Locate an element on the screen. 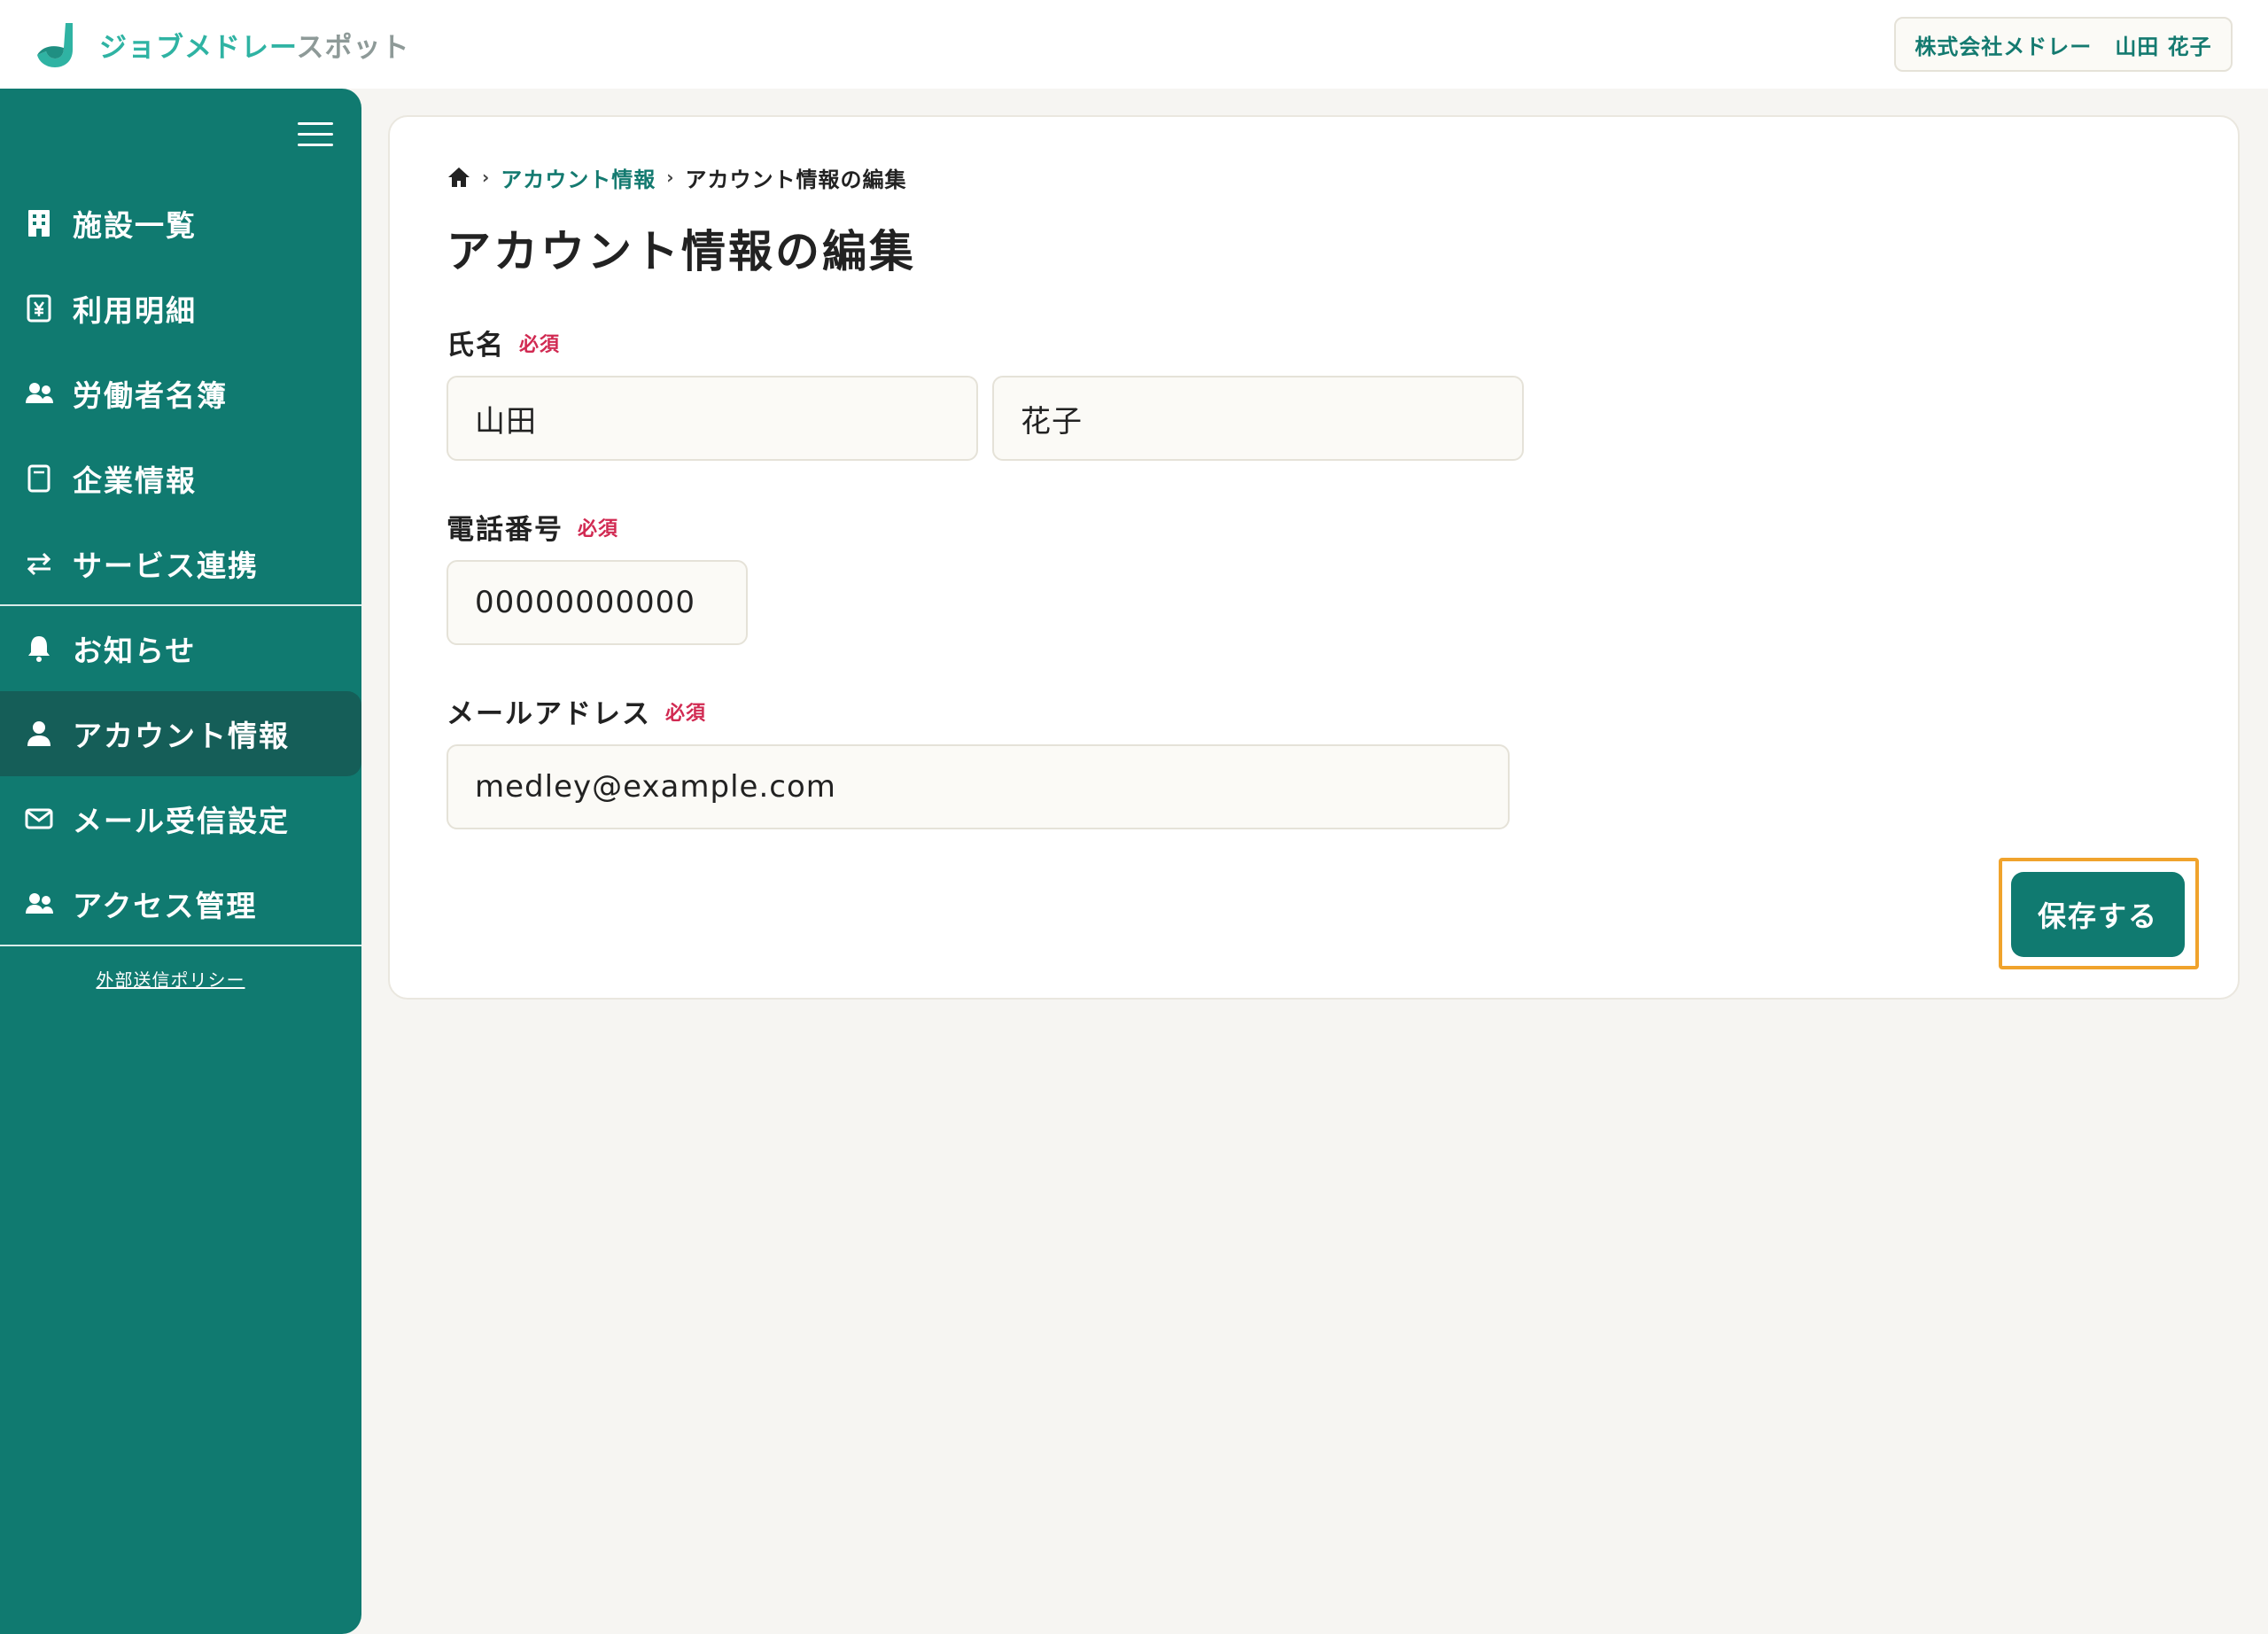 The width and height of the screenshot is (2268, 1634). sidebar-divider is located at coordinates (180, 945).